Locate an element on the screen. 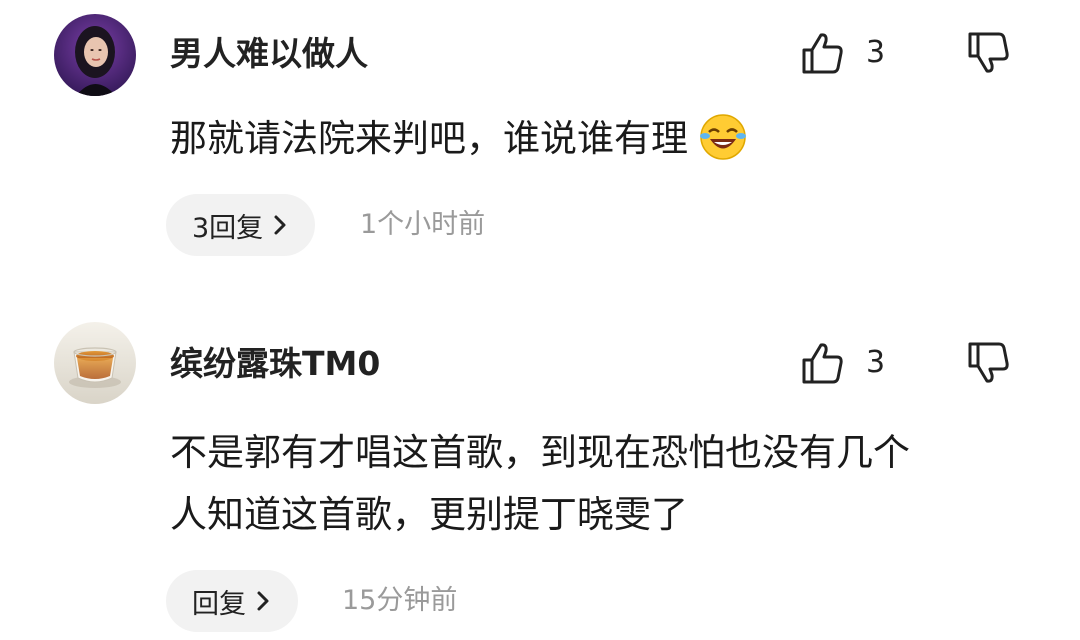 This screenshot has width=1080, height=640. comment-text: 那就请法院来判吧，谁说谁有理 is located at coordinates (610, 139).